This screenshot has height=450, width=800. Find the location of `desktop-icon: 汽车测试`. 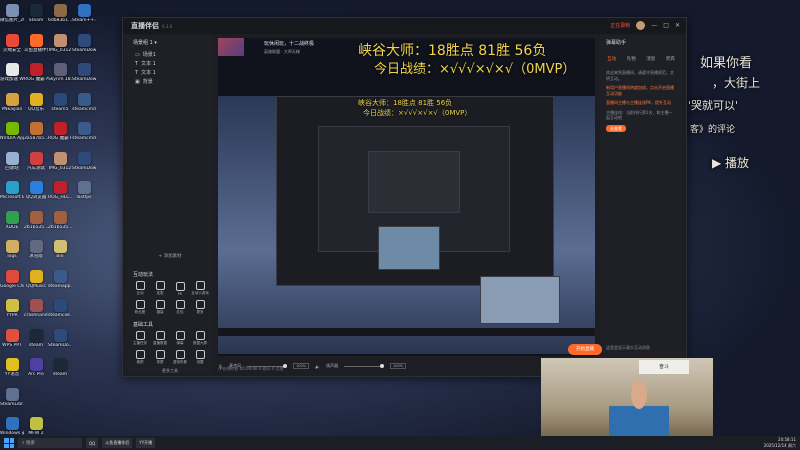

desktop-icon: 汽车测试 is located at coordinates (36, 166).